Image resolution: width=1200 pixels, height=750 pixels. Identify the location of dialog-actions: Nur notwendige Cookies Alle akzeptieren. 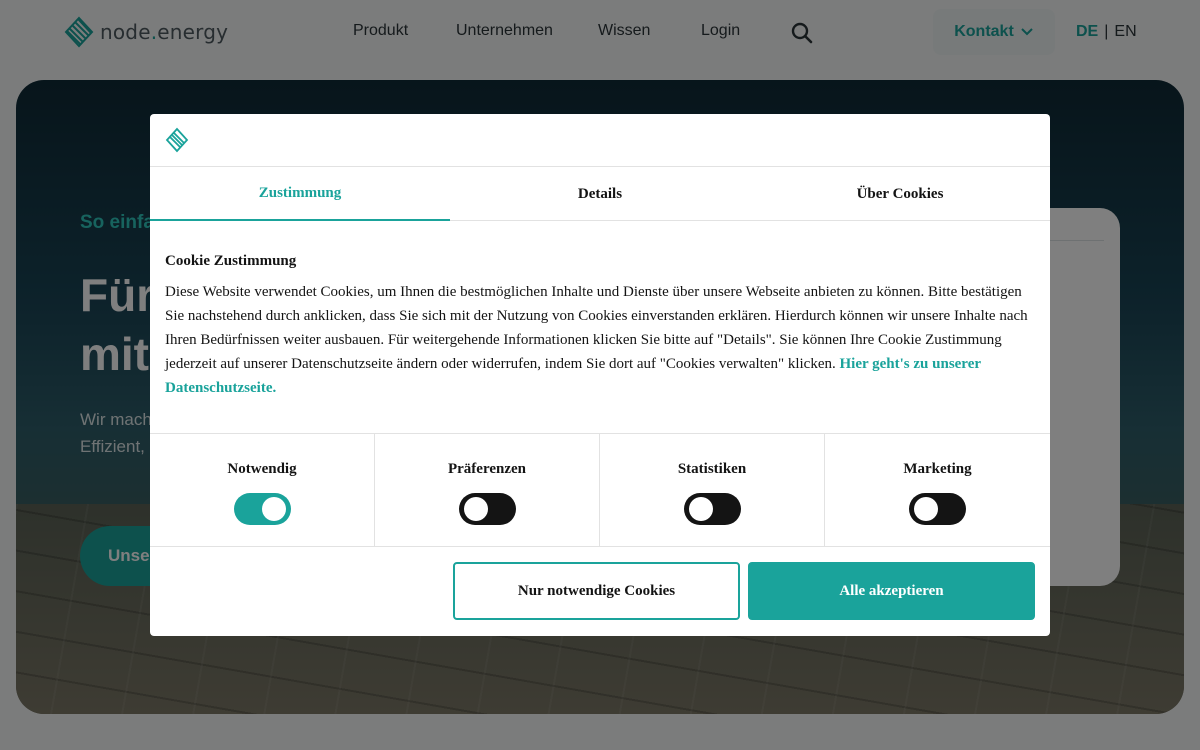
(600, 591).